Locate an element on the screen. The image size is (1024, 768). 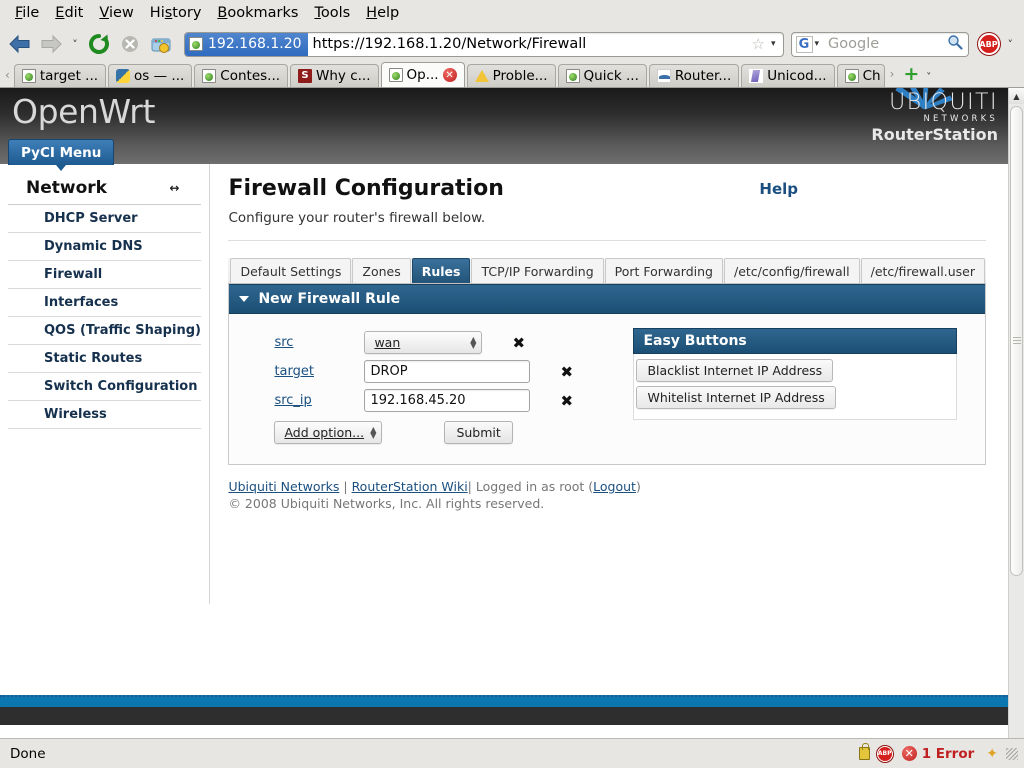
blacklist-ip-button: Blacklist Internet IP Address is located at coordinates (735, 370).